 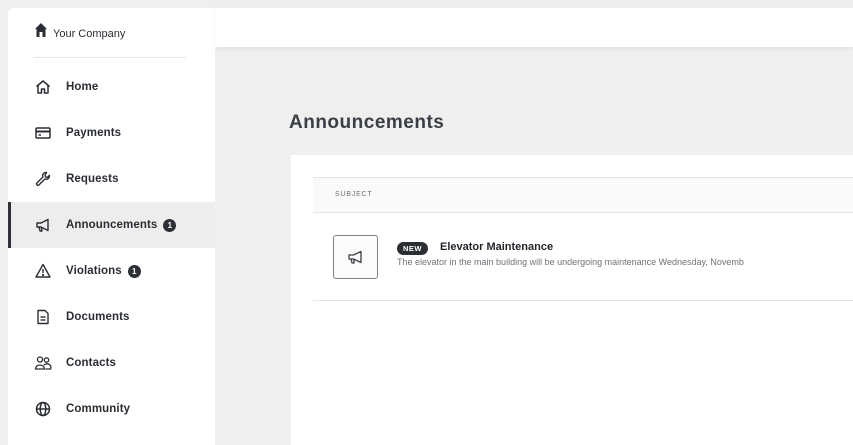 I want to click on sidebar-item-documents: Documents, so click(x=111, y=317).